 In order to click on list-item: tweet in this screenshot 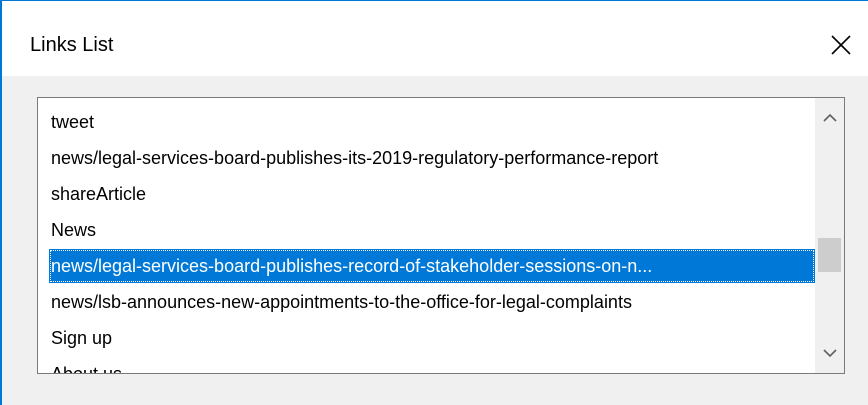, I will do `click(426, 122)`.